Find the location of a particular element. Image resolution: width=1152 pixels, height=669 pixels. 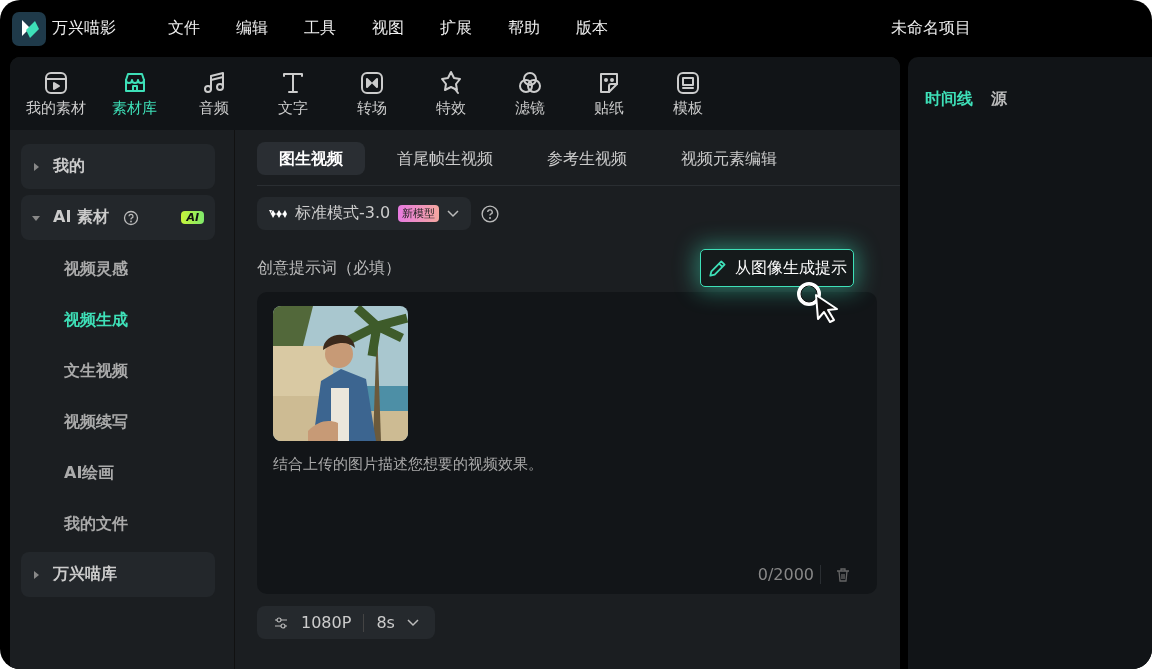

toolbar-tab: 滤镜 is located at coordinates (529, 93).